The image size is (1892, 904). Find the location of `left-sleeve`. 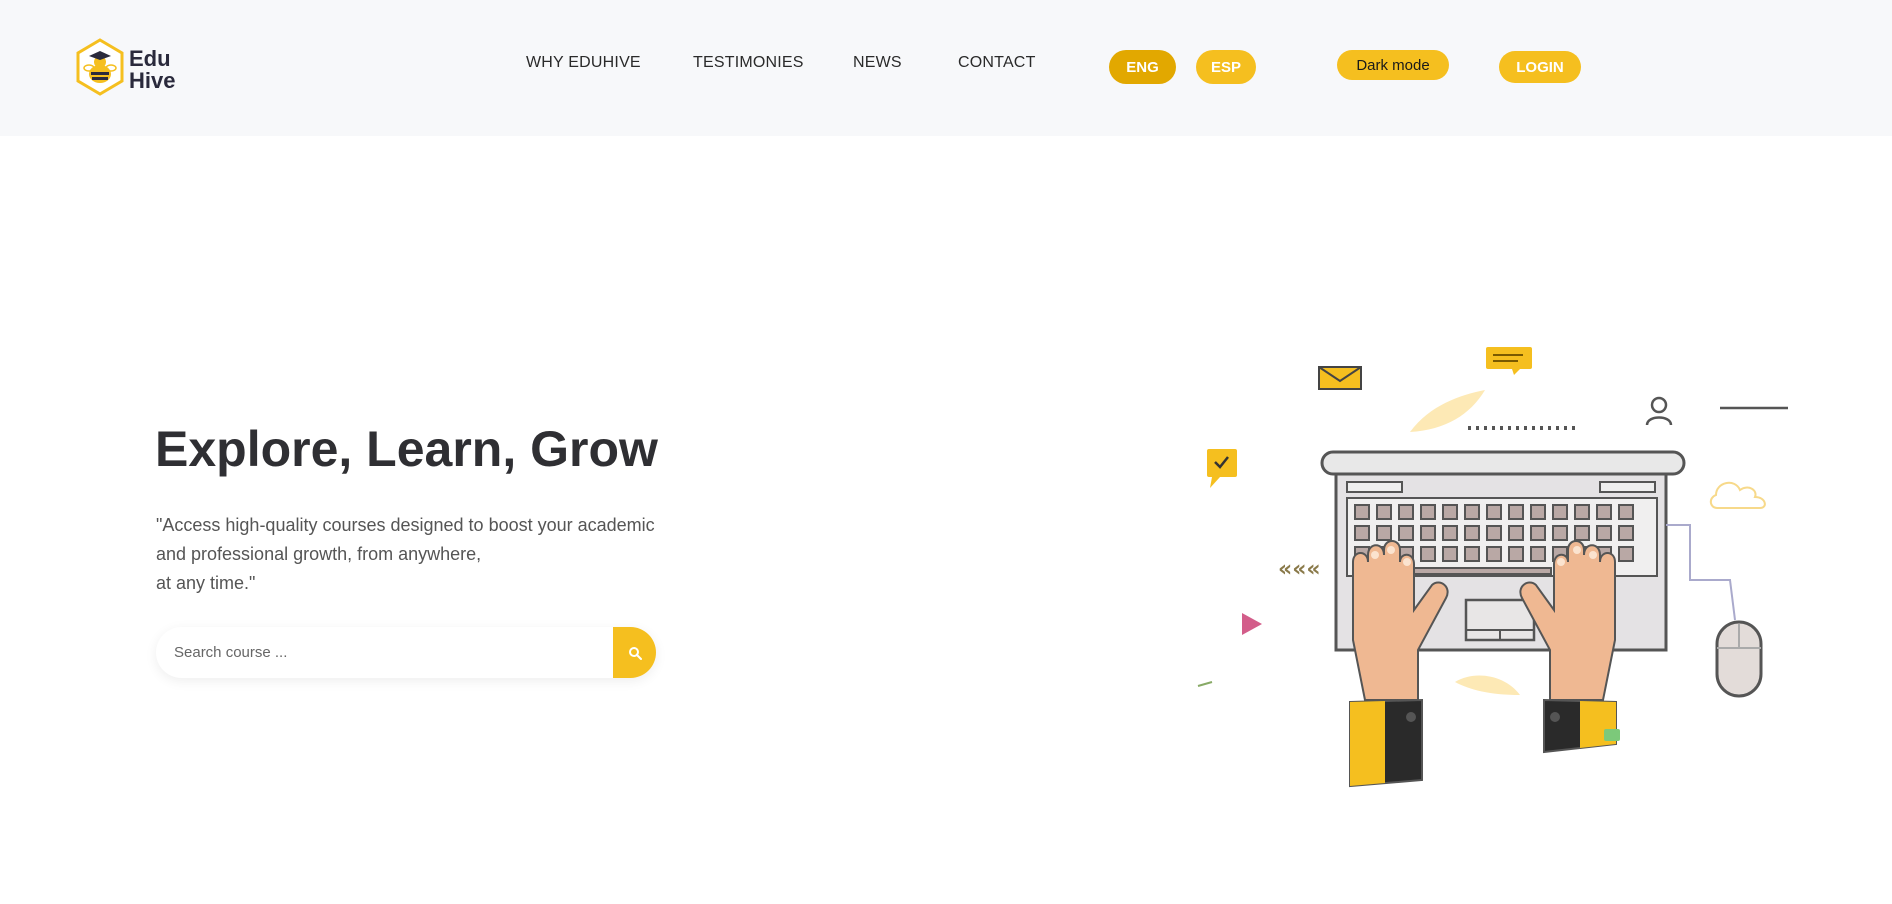

left-sleeve is located at coordinates (1386, 743).